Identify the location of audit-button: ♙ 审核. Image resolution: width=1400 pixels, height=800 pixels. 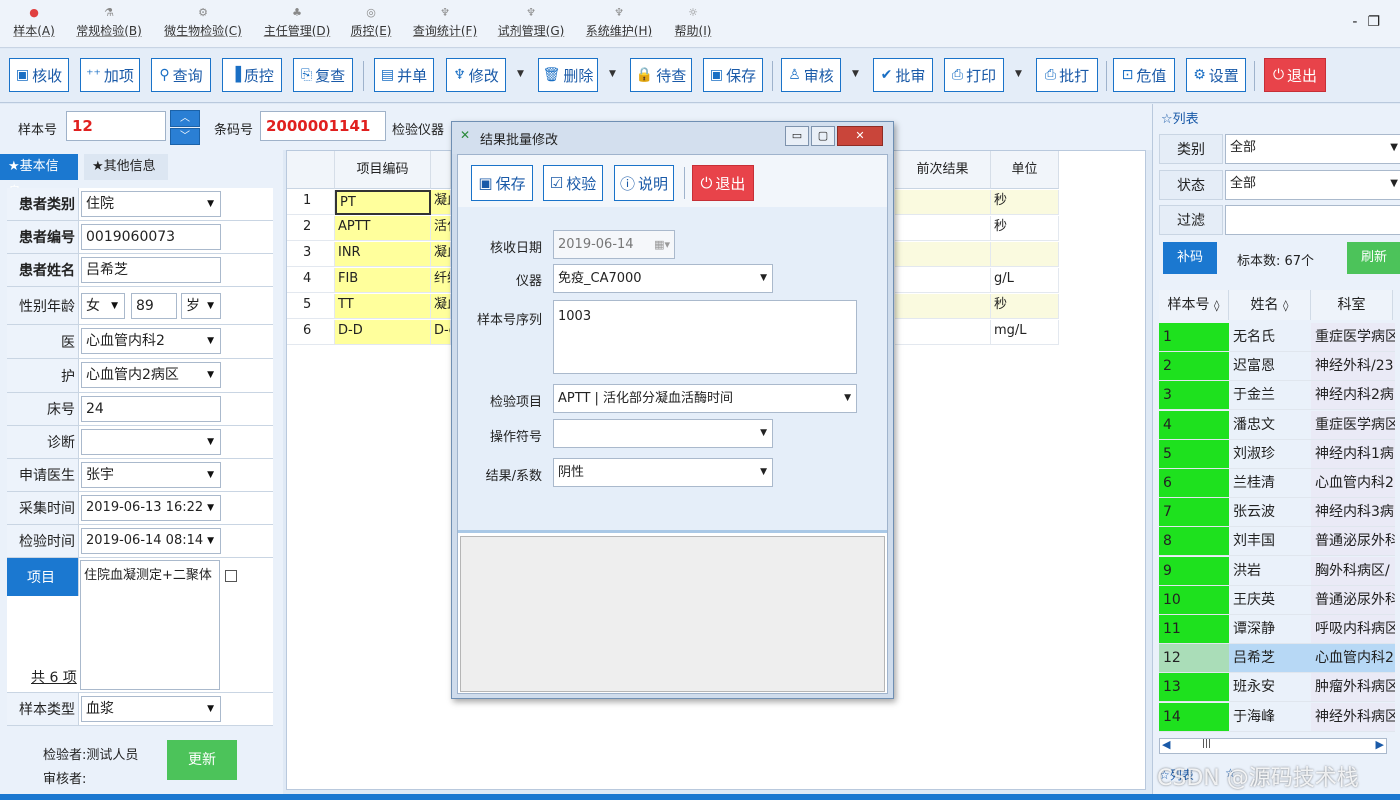
(811, 75).